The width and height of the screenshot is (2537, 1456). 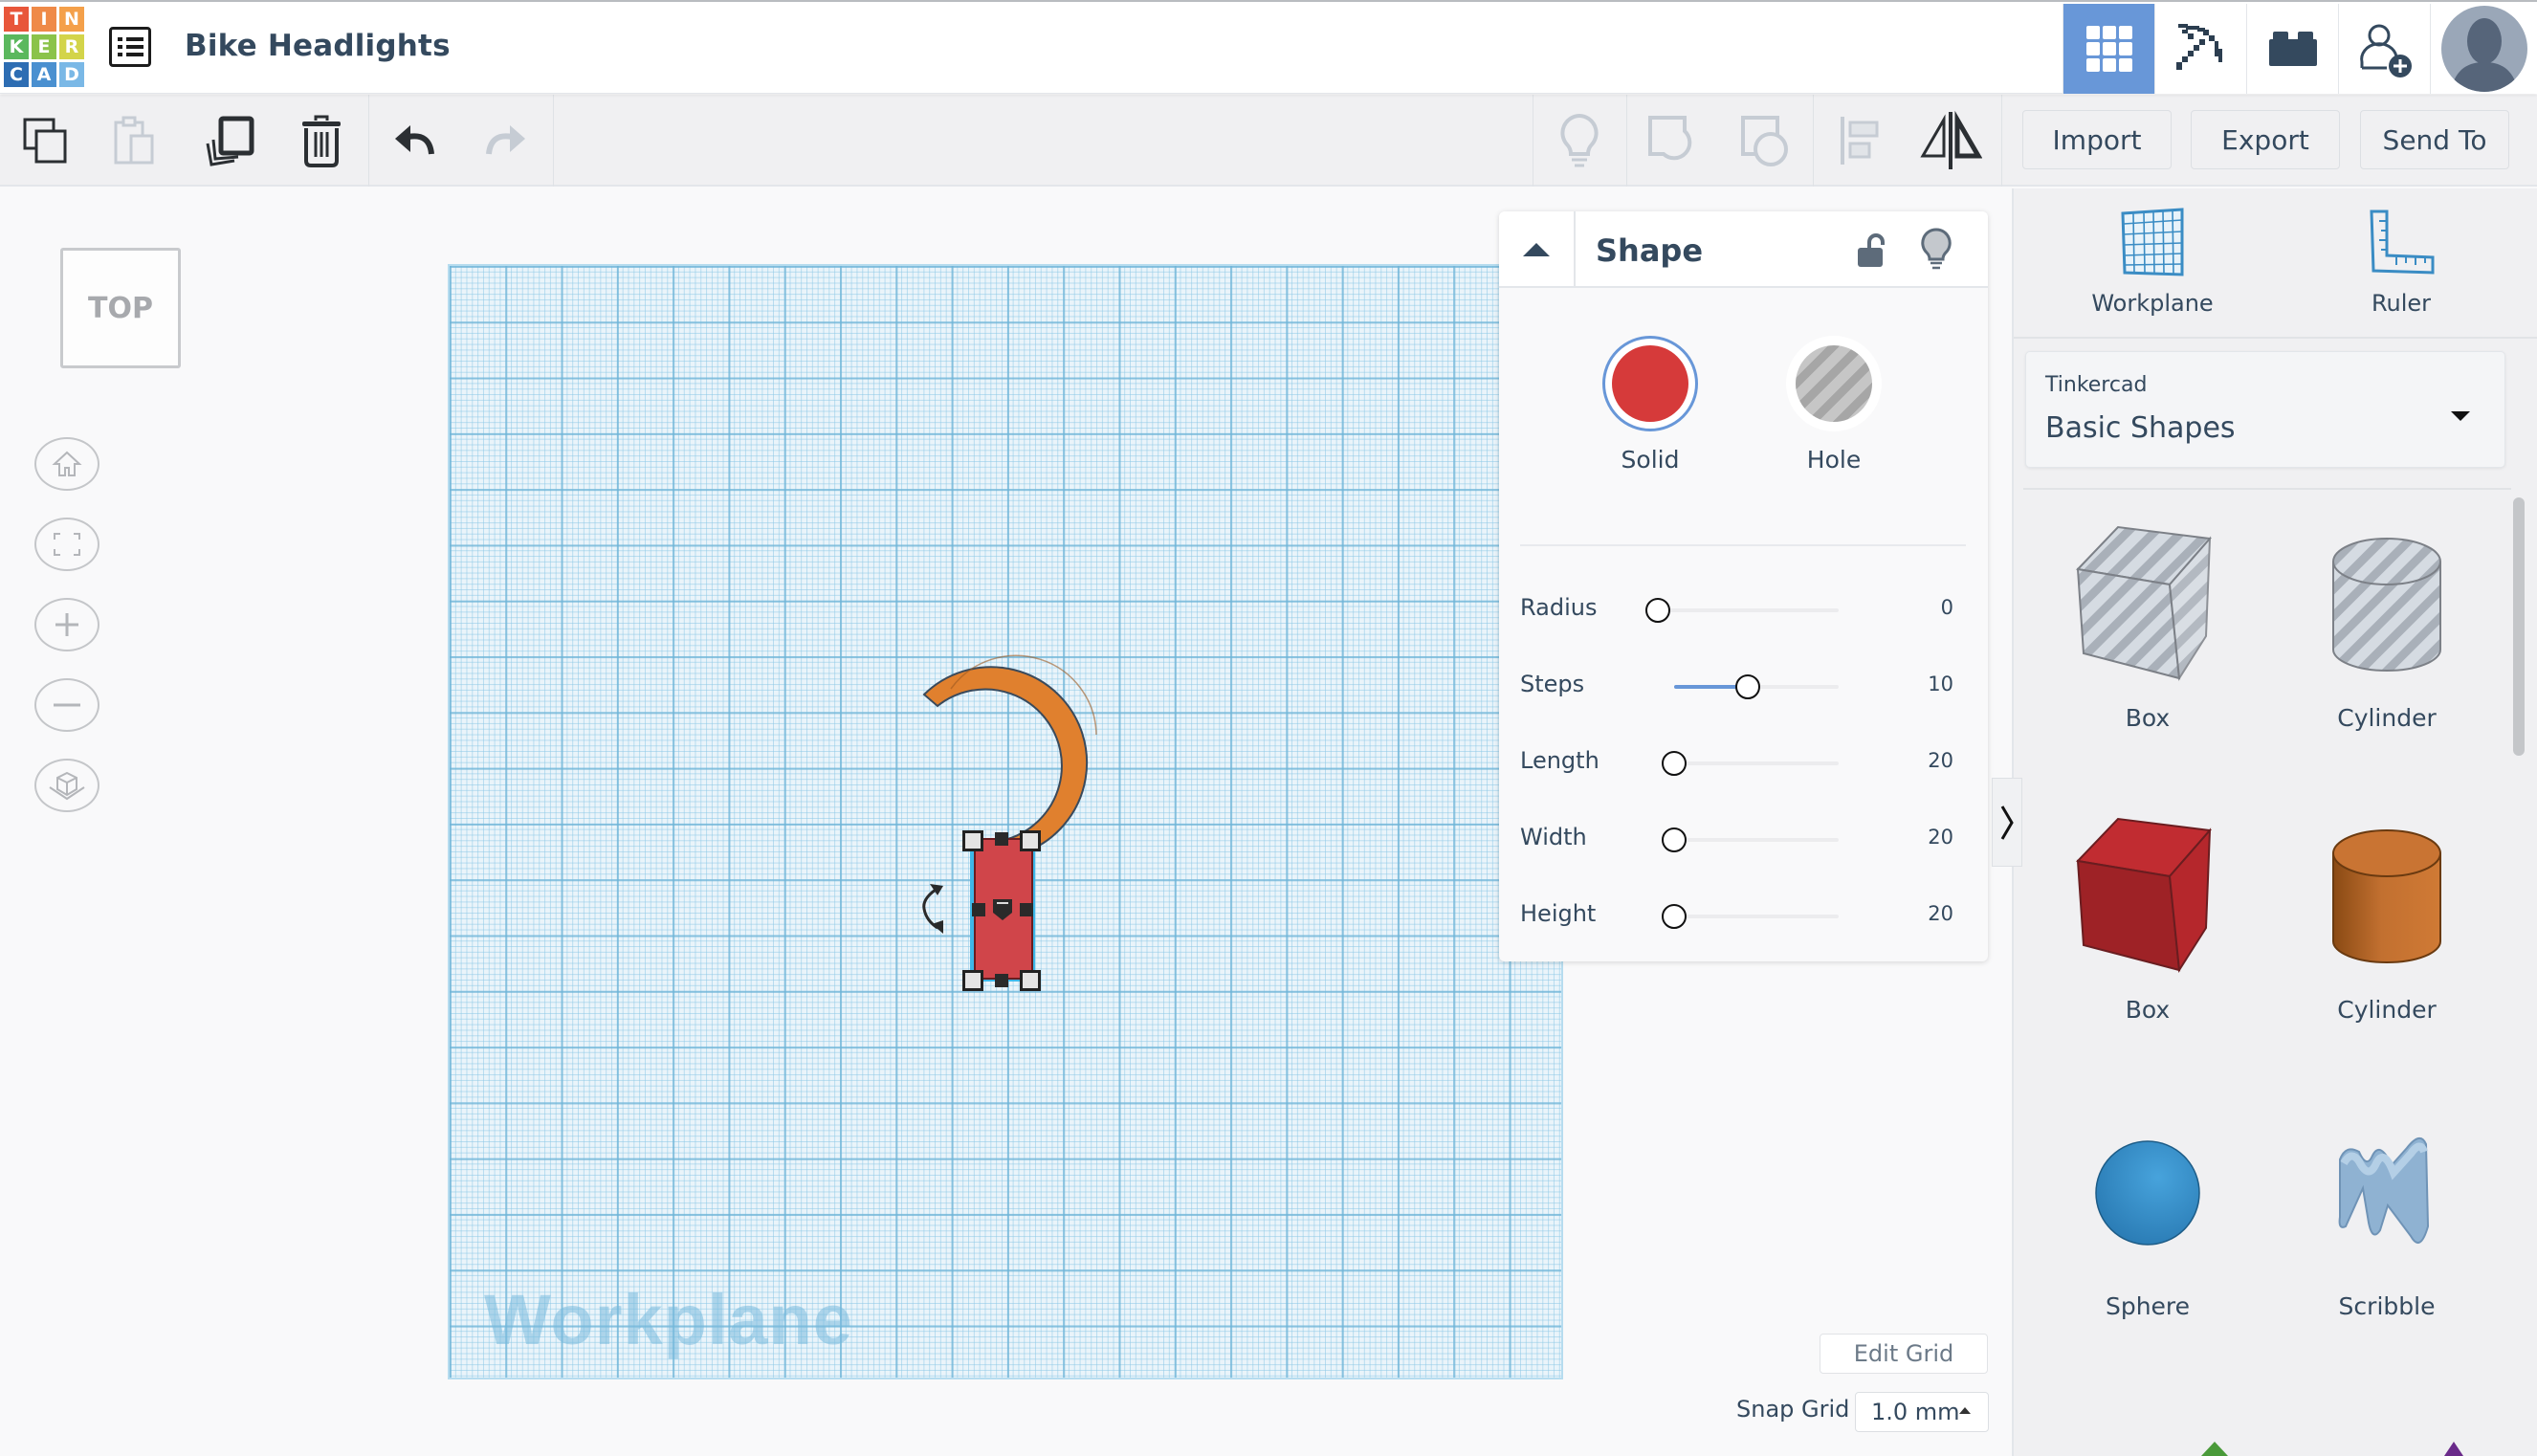 I want to click on workplane-tool: Workplane, so click(x=2152, y=270).